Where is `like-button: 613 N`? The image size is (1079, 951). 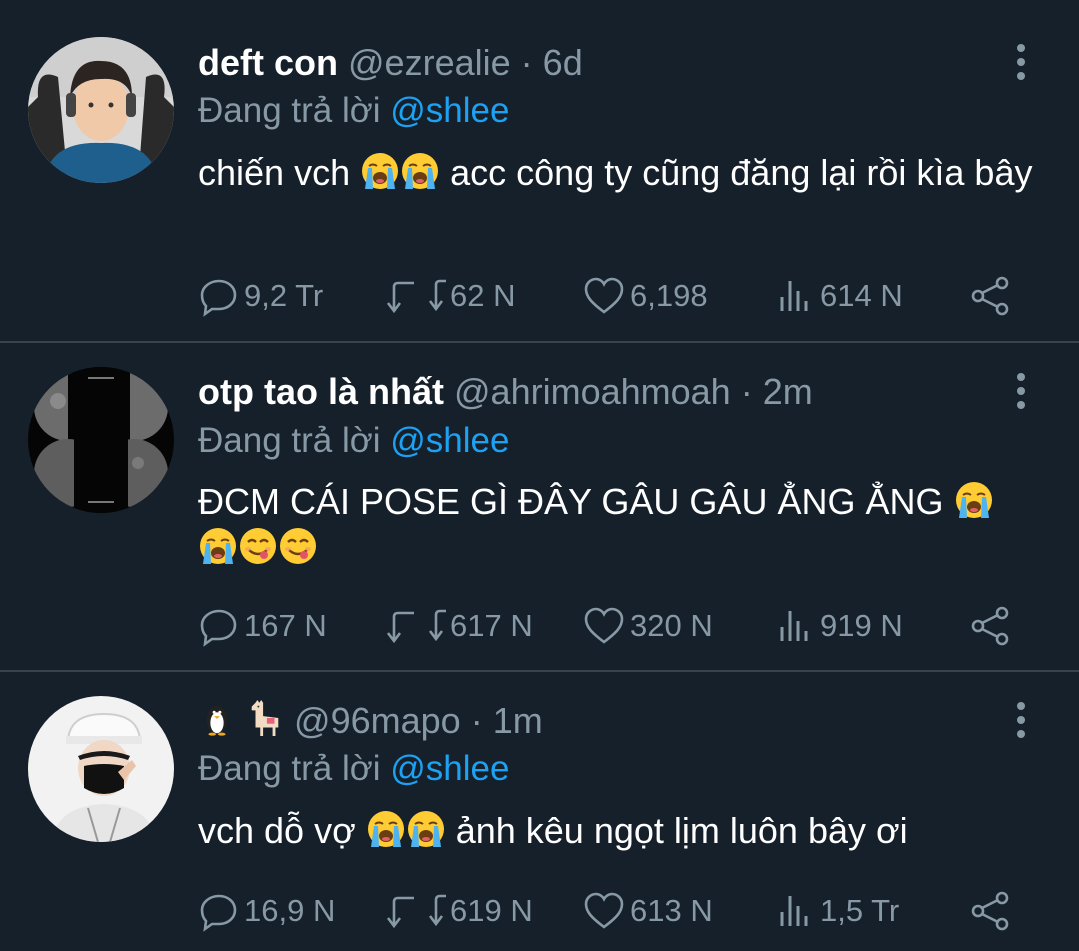 like-button: 613 N is located at coordinates (647, 911).